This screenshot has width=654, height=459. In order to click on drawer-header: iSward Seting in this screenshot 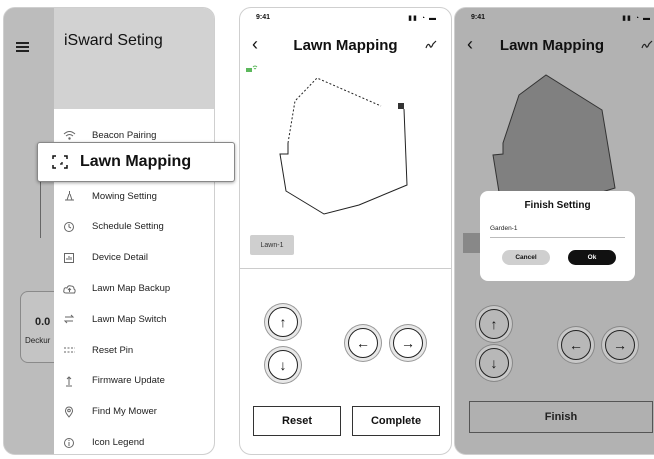, I will do `click(134, 58)`.